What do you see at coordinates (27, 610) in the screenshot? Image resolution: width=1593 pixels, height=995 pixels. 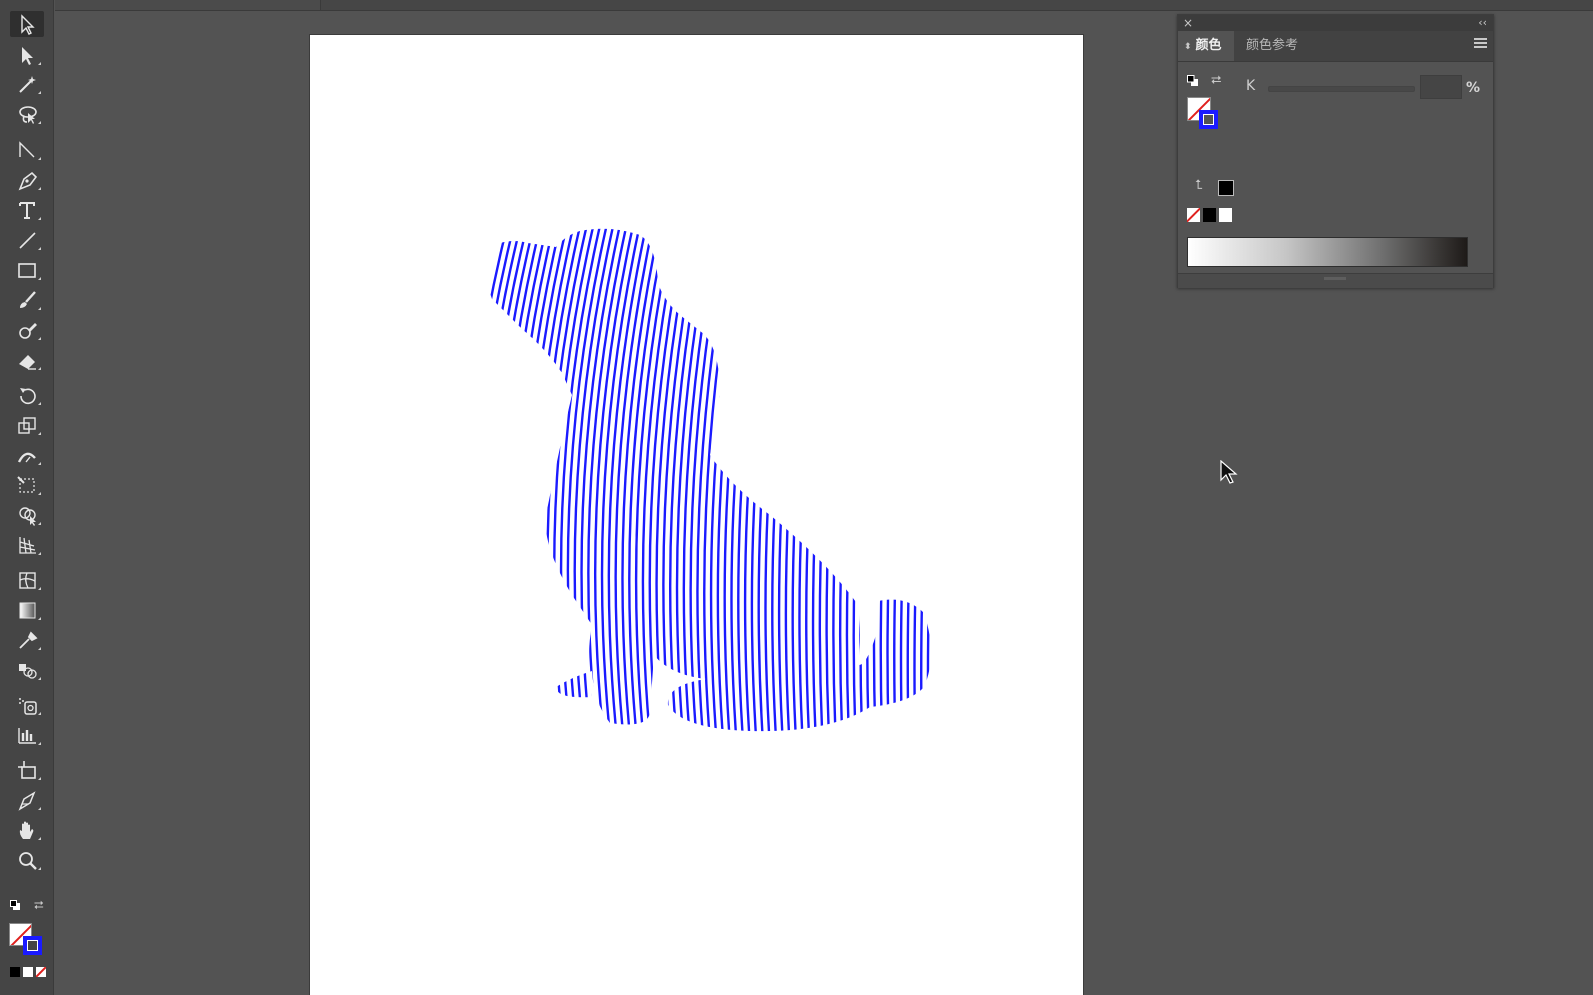 I see `gradient-tool-icon` at bounding box center [27, 610].